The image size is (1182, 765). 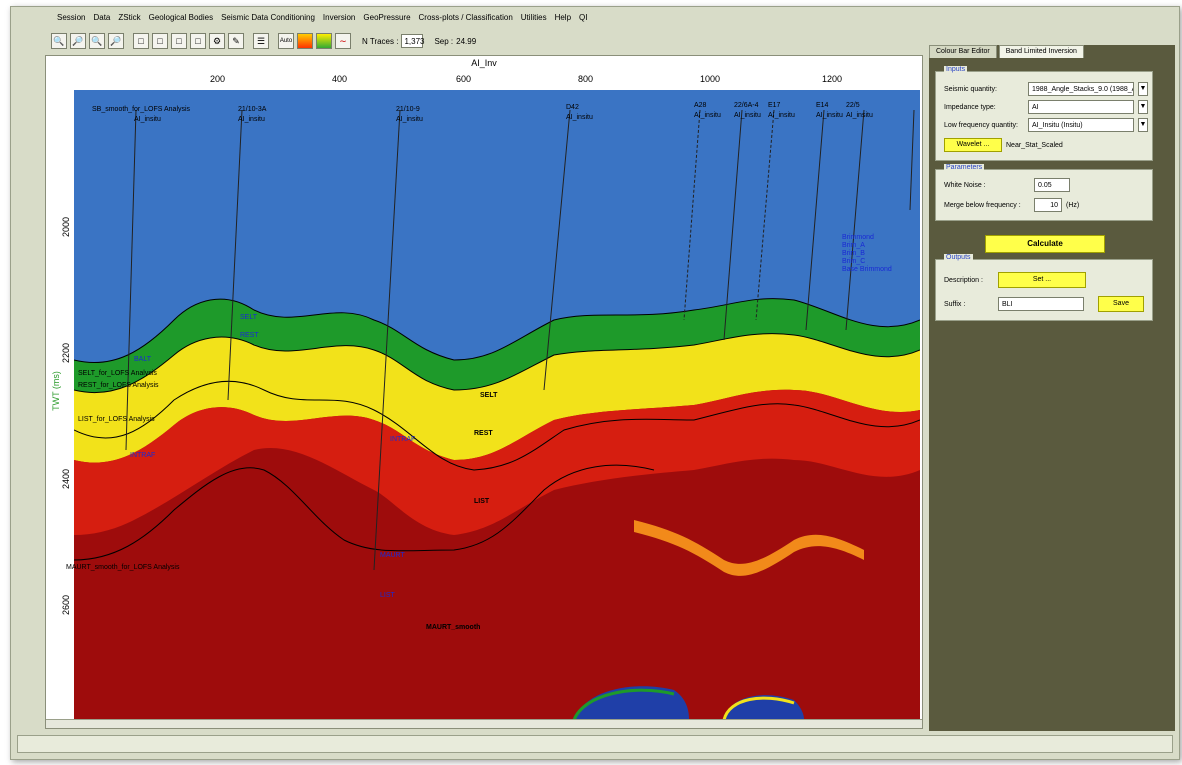 What do you see at coordinates (387, 595) in the screenshot?
I see `horizon-label-list-well: LIST` at bounding box center [387, 595].